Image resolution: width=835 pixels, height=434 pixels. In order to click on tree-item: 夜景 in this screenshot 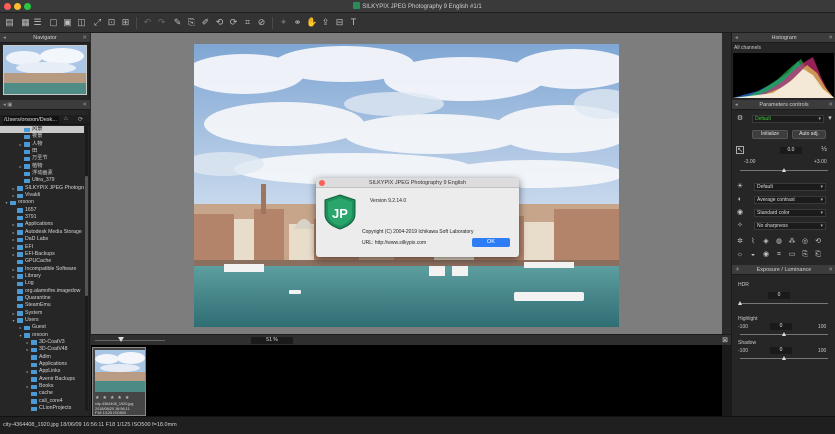, I will do `click(42, 136)`.